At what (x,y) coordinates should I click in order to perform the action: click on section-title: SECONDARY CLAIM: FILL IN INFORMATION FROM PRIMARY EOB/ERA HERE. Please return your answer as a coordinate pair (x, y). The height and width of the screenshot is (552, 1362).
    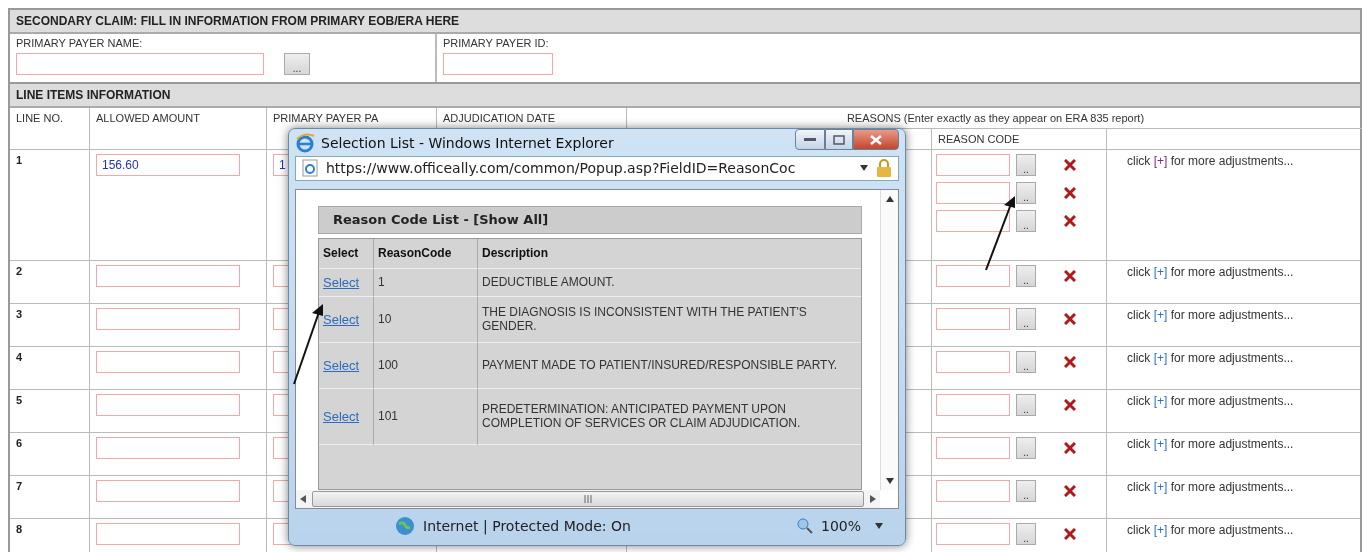
    Looking at the image, I should click on (685, 22).